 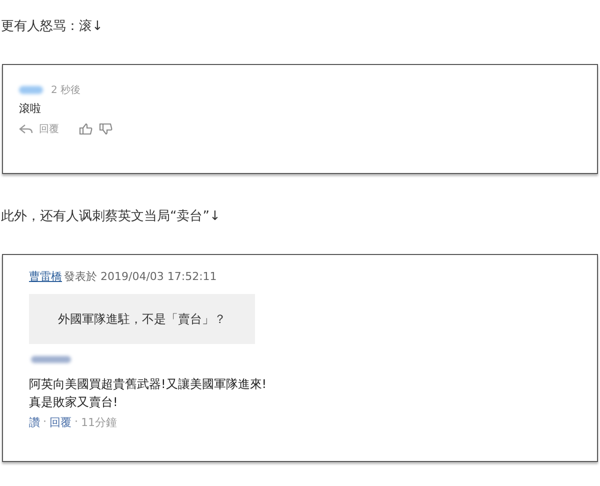 What do you see at coordinates (49, 129) in the screenshot?
I see `reply-link: 回覆` at bounding box center [49, 129].